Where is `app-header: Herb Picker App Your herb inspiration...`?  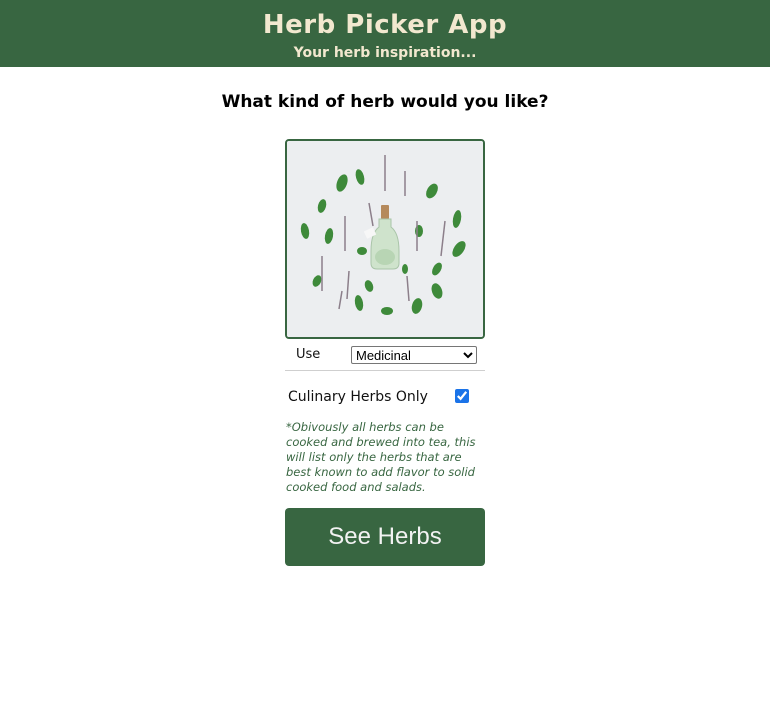 app-header: Herb Picker App Your herb inspiration... is located at coordinates (385, 33).